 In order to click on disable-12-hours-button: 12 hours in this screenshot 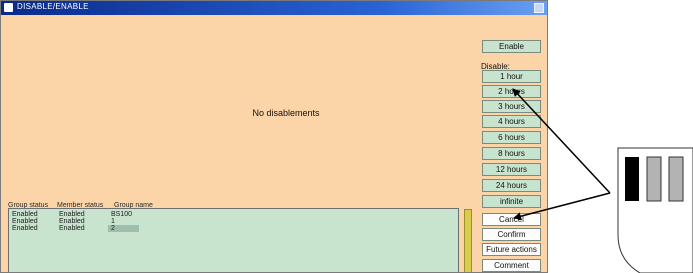, I will do `click(511, 169)`.